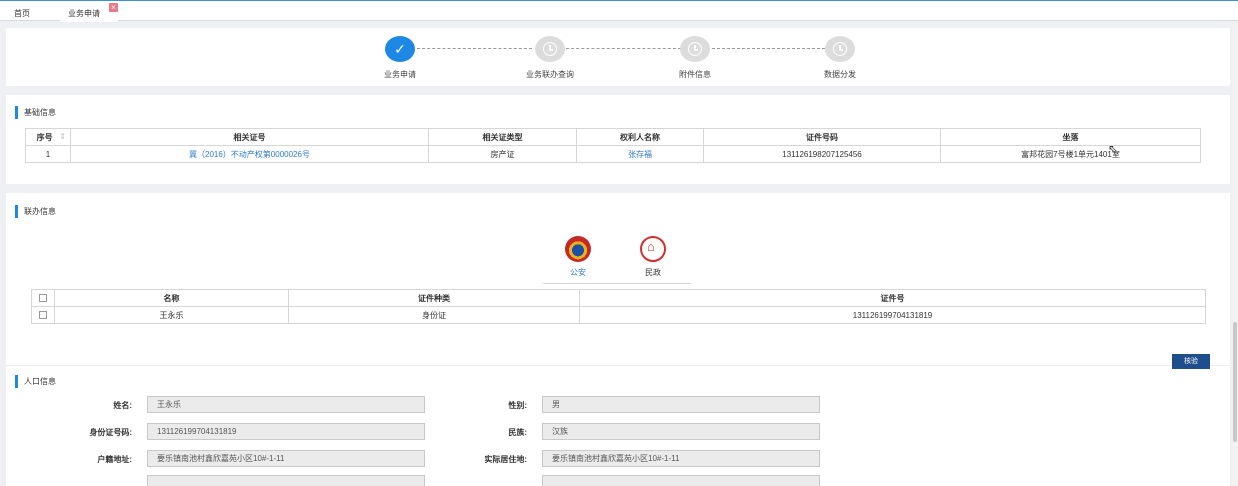  What do you see at coordinates (1191, 361) in the screenshot?
I see `verify-button: 核验` at bounding box center [1191, 361].